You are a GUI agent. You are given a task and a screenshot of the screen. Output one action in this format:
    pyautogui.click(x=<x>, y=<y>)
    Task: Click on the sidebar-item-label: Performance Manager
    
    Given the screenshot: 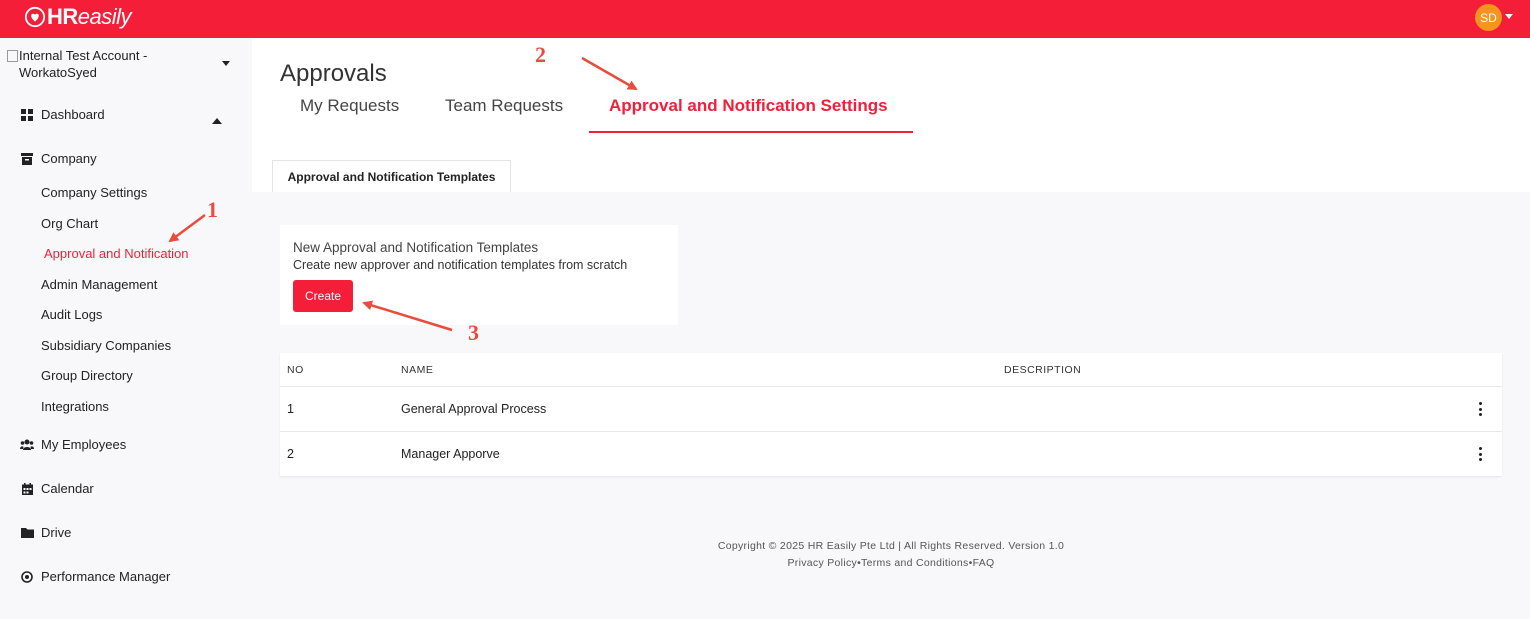 What is the action you would take?
    pyautogui.click(x=106, y=576)
    